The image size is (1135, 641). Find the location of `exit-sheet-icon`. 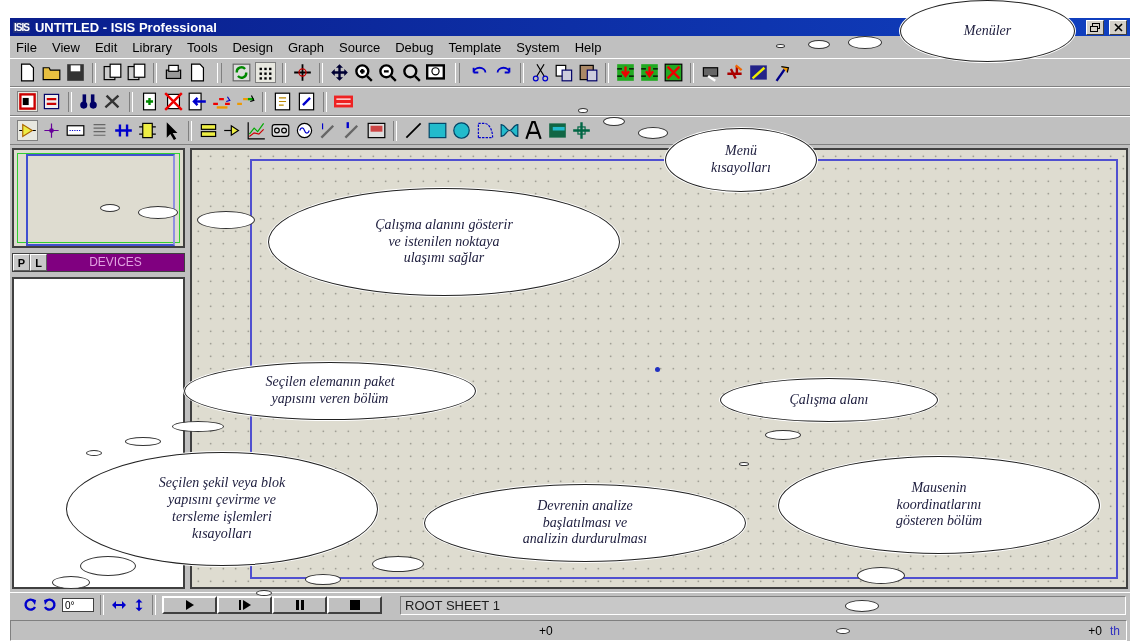

exit-sheet-icon is located at coordinates (197, 101).